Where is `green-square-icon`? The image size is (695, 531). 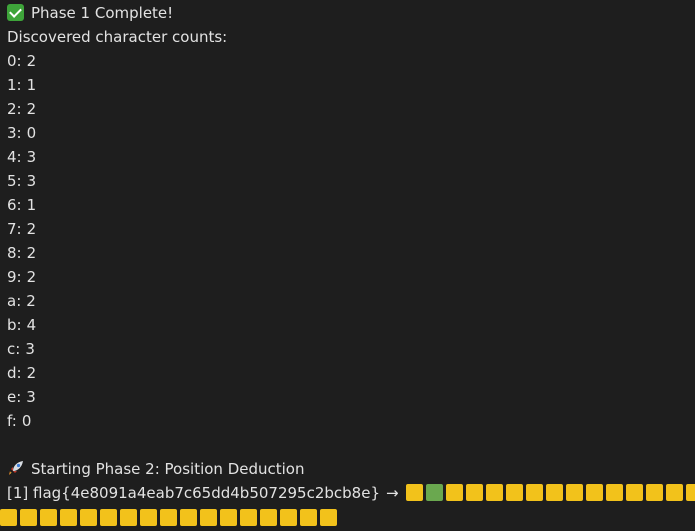 green-square-icon is located at coordinates (434, 492).